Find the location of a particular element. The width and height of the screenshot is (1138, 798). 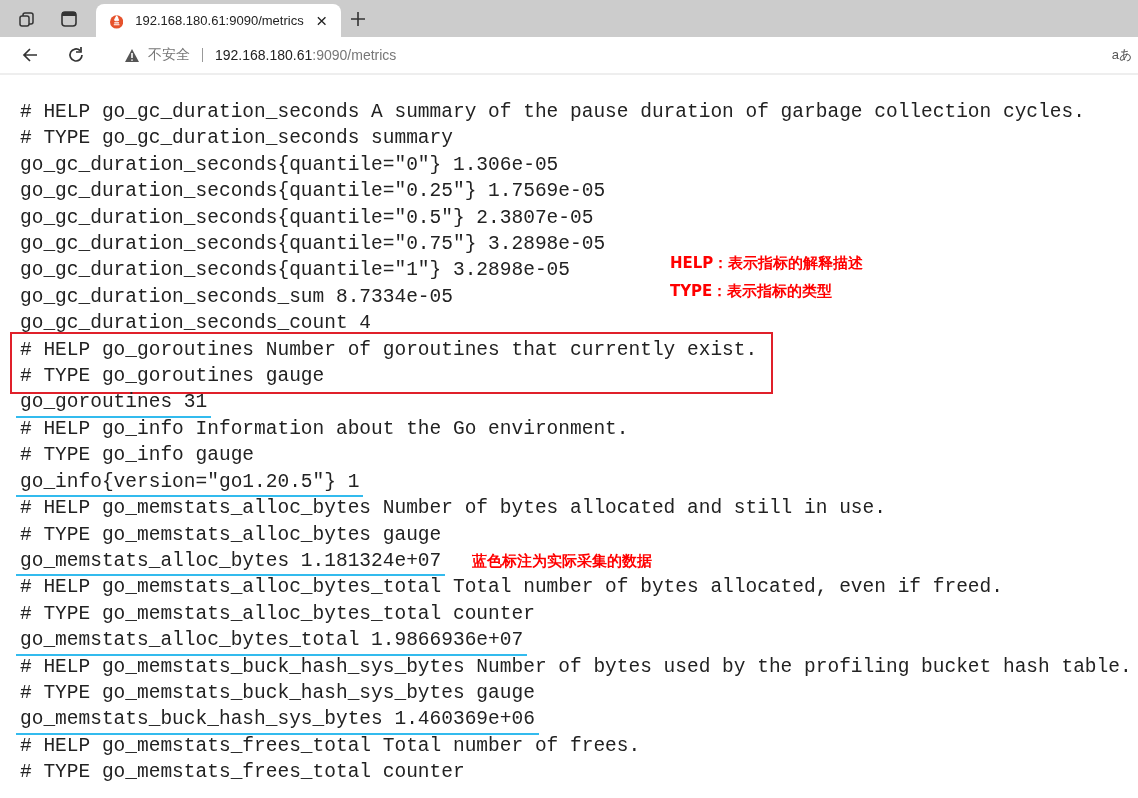

close-icon is located at coordinates (321, 20).